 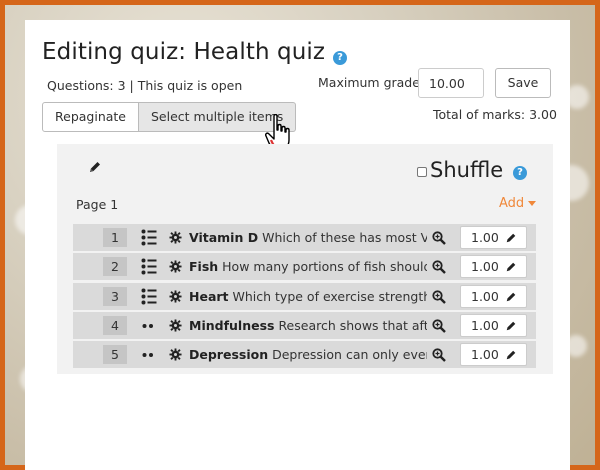 What do you see at coordinates (169, 117) in the screenshot?
I see `action-buttons: Repaginate Select multiple items` at bounding box center [169, 117].